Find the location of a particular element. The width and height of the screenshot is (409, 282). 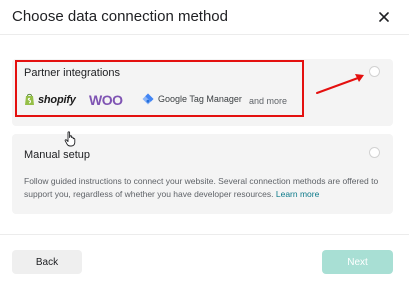

back-button: Back is located at coordinates (47, 262).